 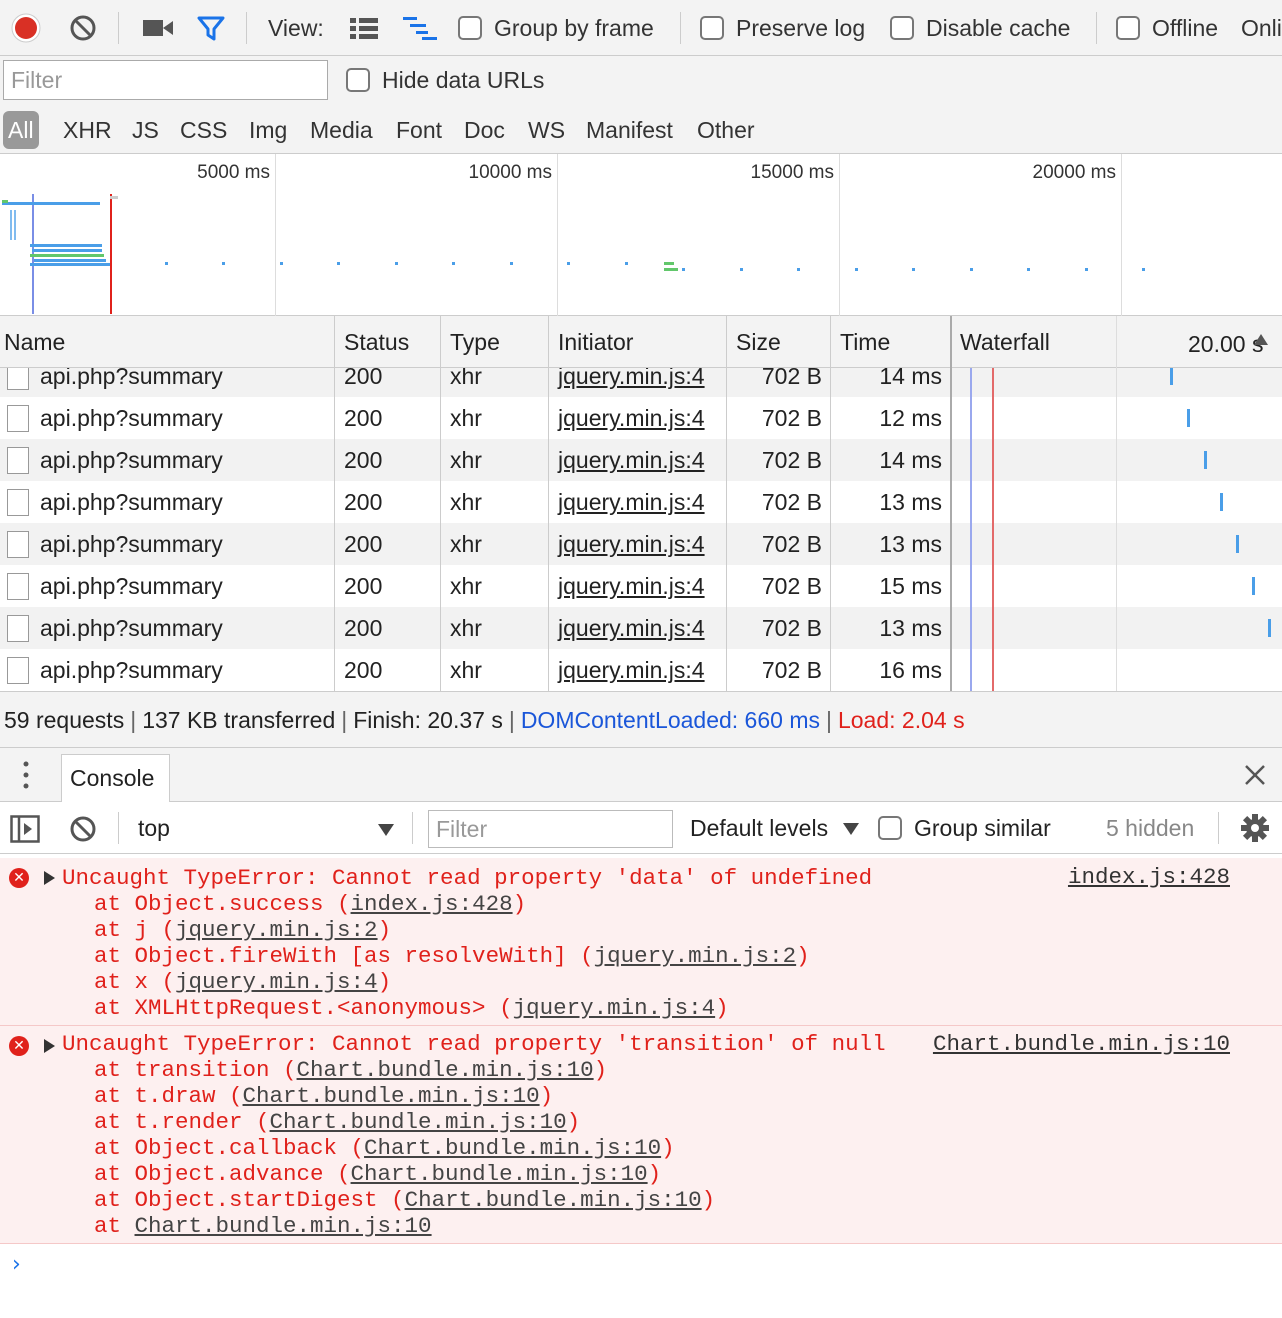 What do you see at coordinates (83, 829) in the screenshot?
I see `clear-console-icon` at bounding box center [83, 829].